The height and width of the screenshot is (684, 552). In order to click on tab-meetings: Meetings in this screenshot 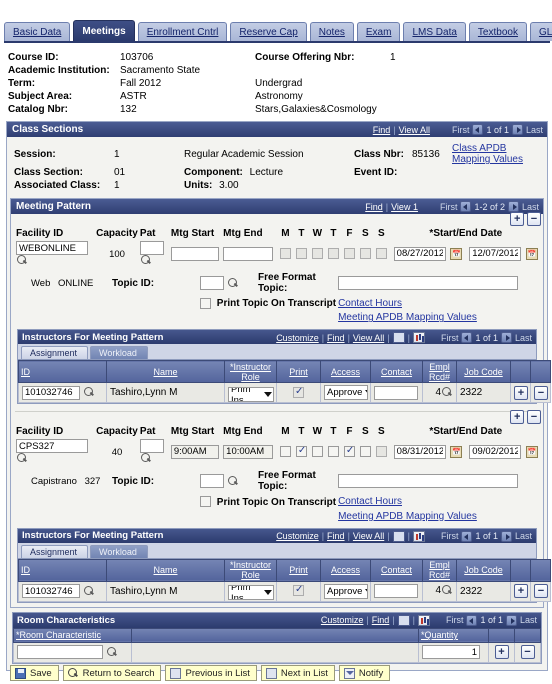, I will do `click(104, 30)`.